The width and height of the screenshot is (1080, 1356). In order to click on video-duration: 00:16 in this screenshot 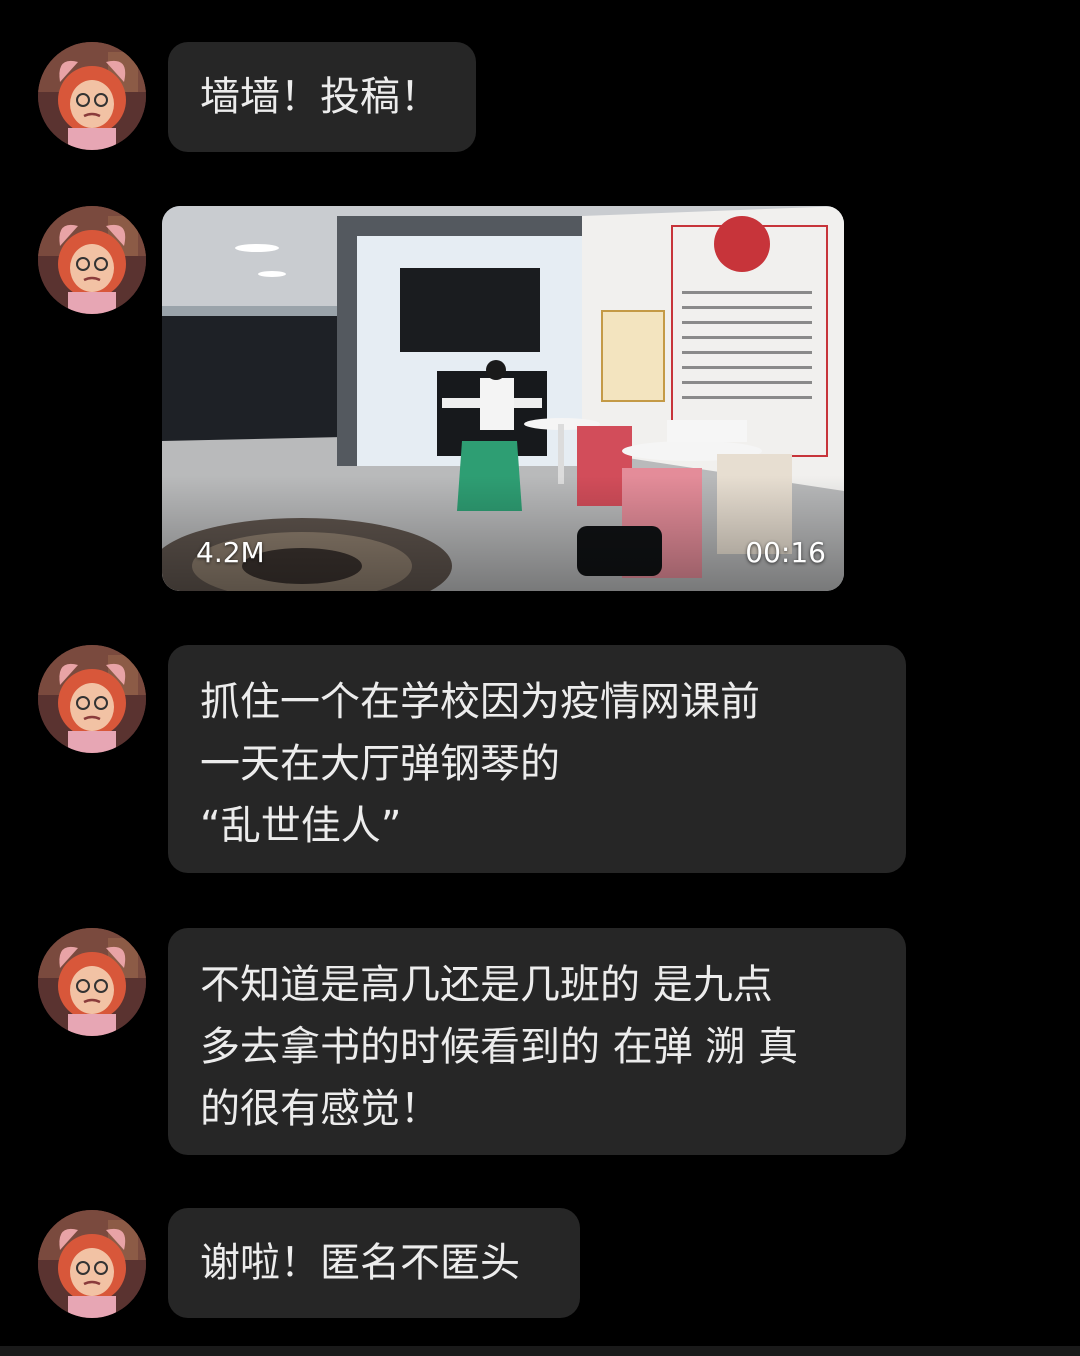, I will do `click(785, 552)`.